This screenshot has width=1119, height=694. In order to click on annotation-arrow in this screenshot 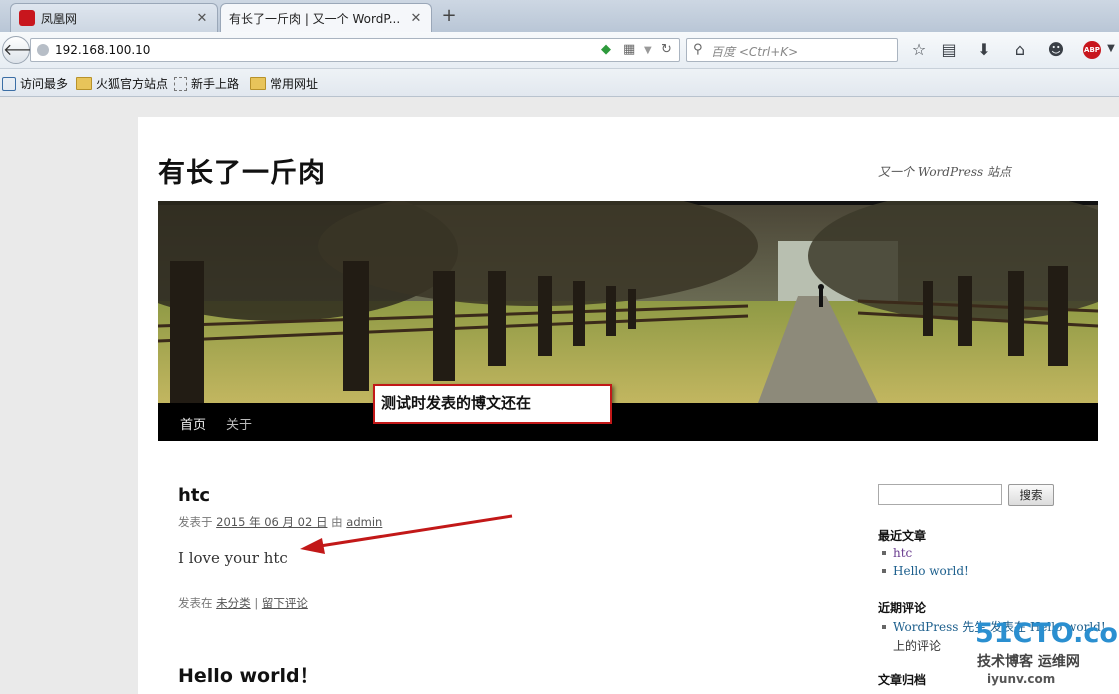, I will do `click(406, 534)`.